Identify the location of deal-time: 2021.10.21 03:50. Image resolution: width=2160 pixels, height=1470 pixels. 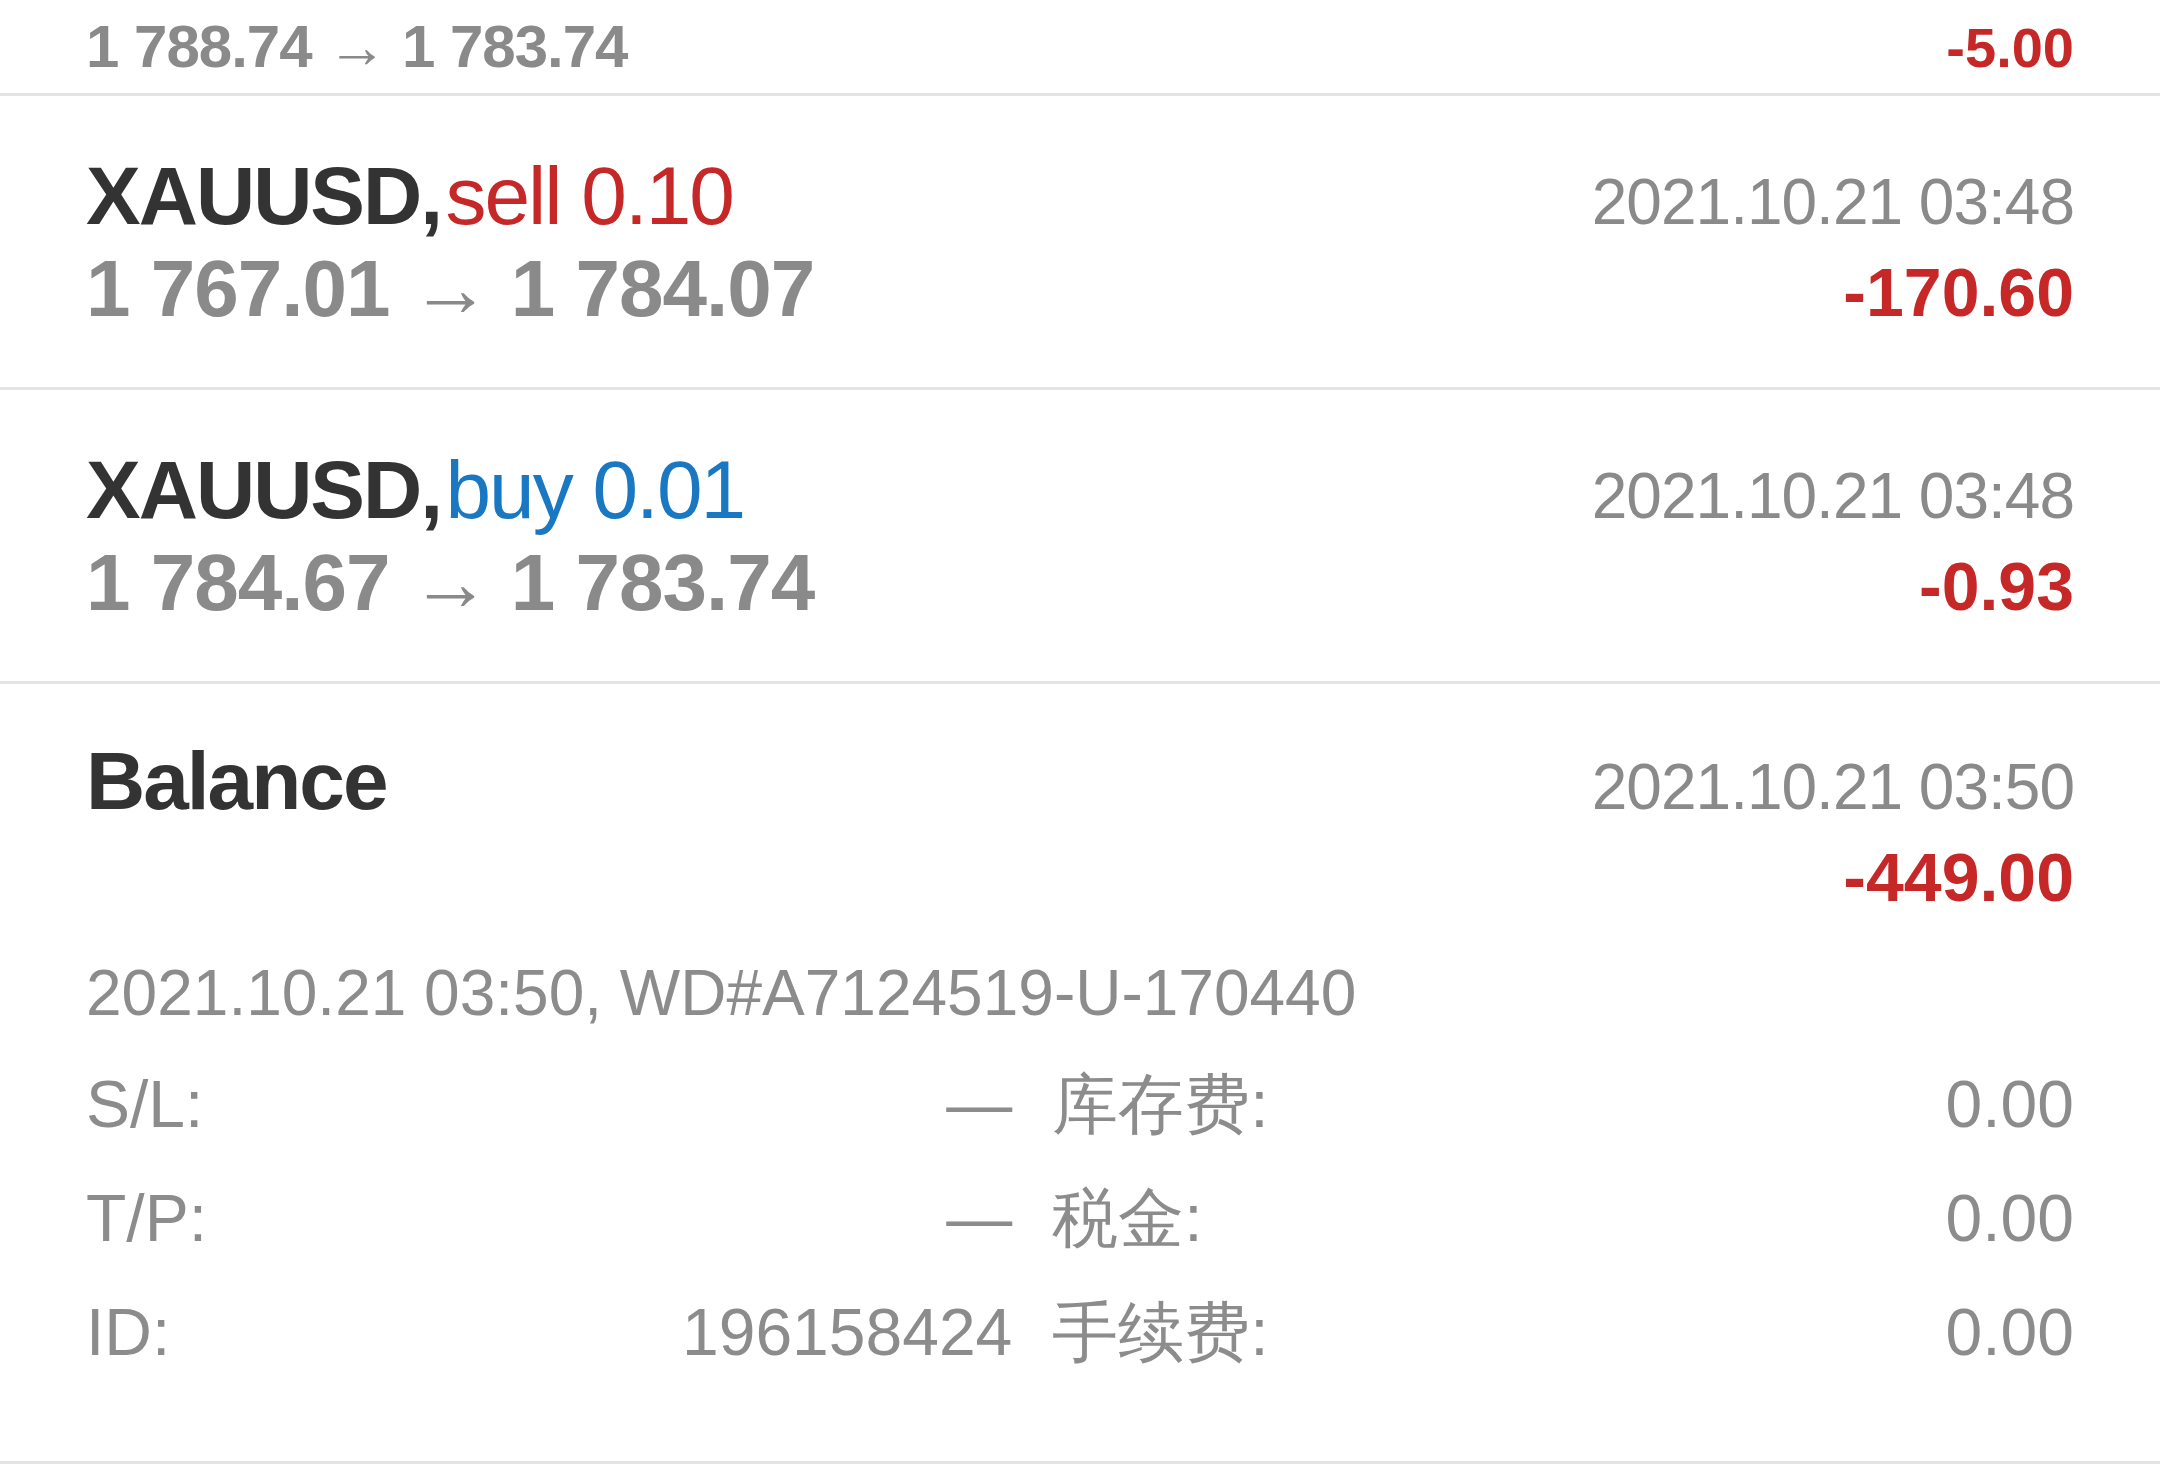
(1832, 787).